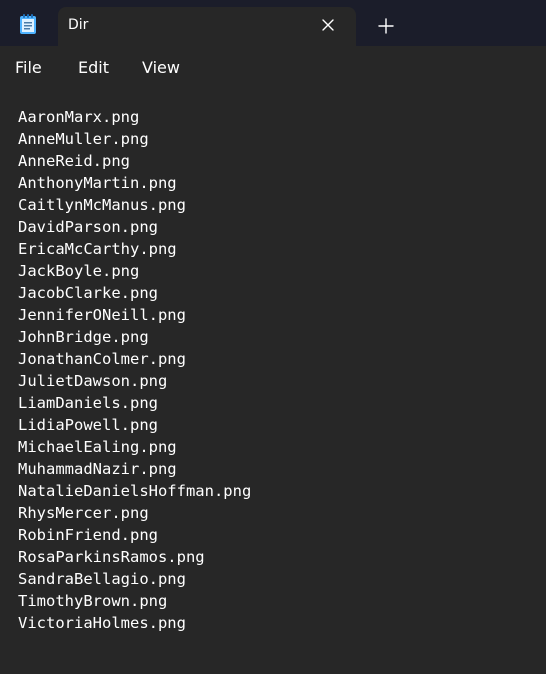  Describe the element at coordinates (28, 67) in the screenshot. I see `menu-file: File` at that location.